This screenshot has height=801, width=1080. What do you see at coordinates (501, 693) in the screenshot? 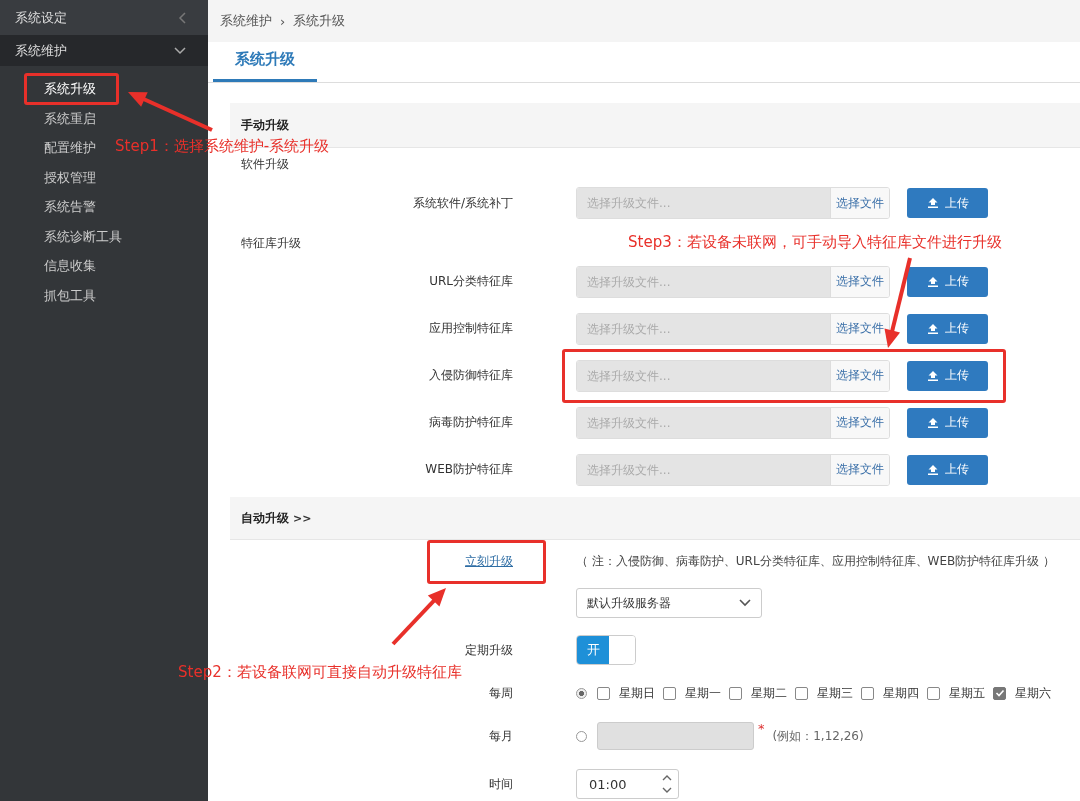
I see `field-label: 每周` at bounding box center [501, 693].